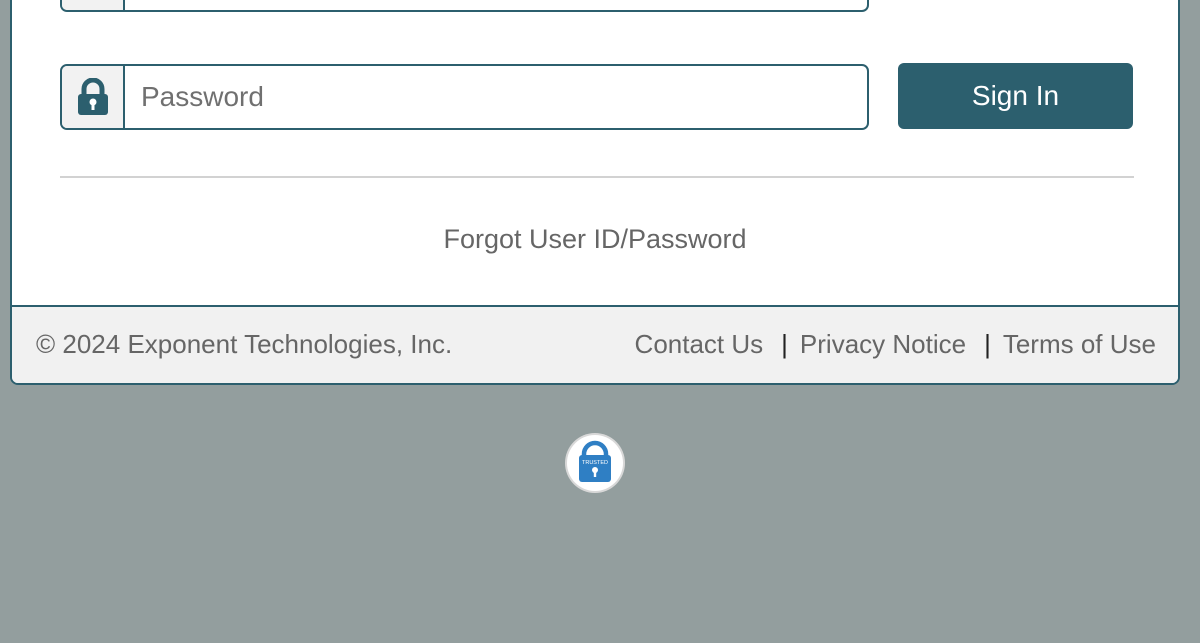 Image resolution: width=1200 pixels, height=643 pixels. I want to click on padlock-icon: TRUSTED, so click(595, 461).